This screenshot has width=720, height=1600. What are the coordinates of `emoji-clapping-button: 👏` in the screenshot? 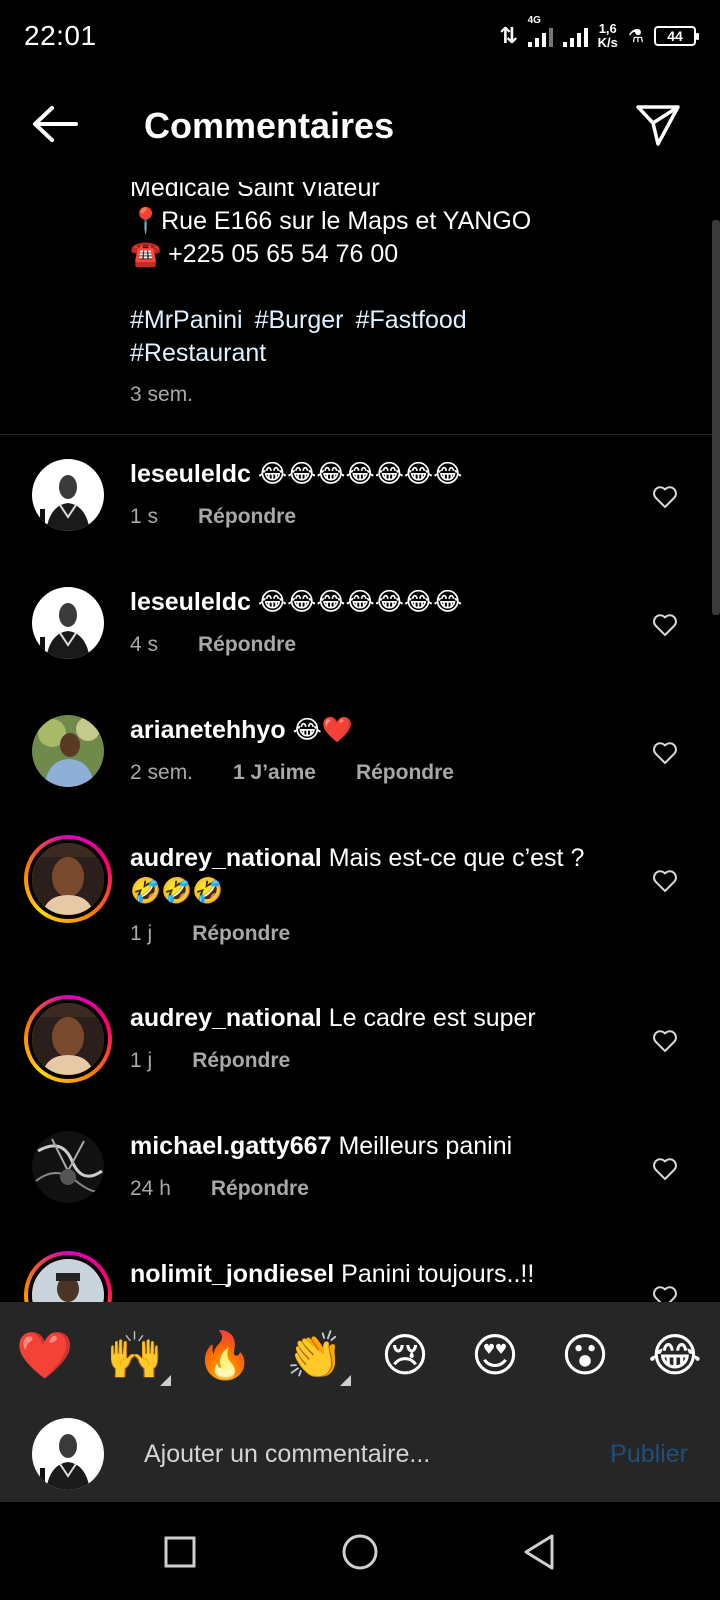 It's located at (318, 1357).